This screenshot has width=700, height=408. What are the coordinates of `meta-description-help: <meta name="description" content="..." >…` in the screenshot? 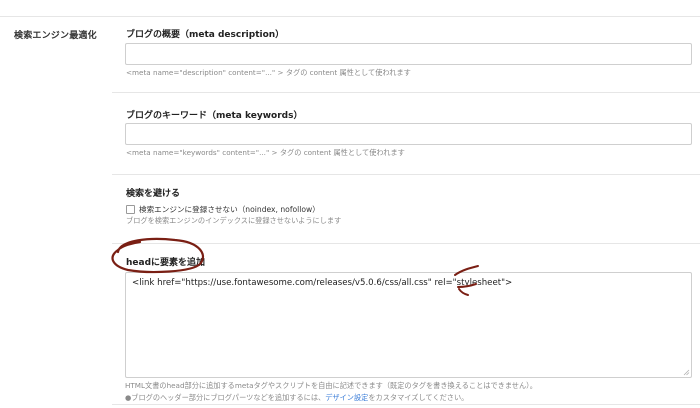 It's located at (268, 72).